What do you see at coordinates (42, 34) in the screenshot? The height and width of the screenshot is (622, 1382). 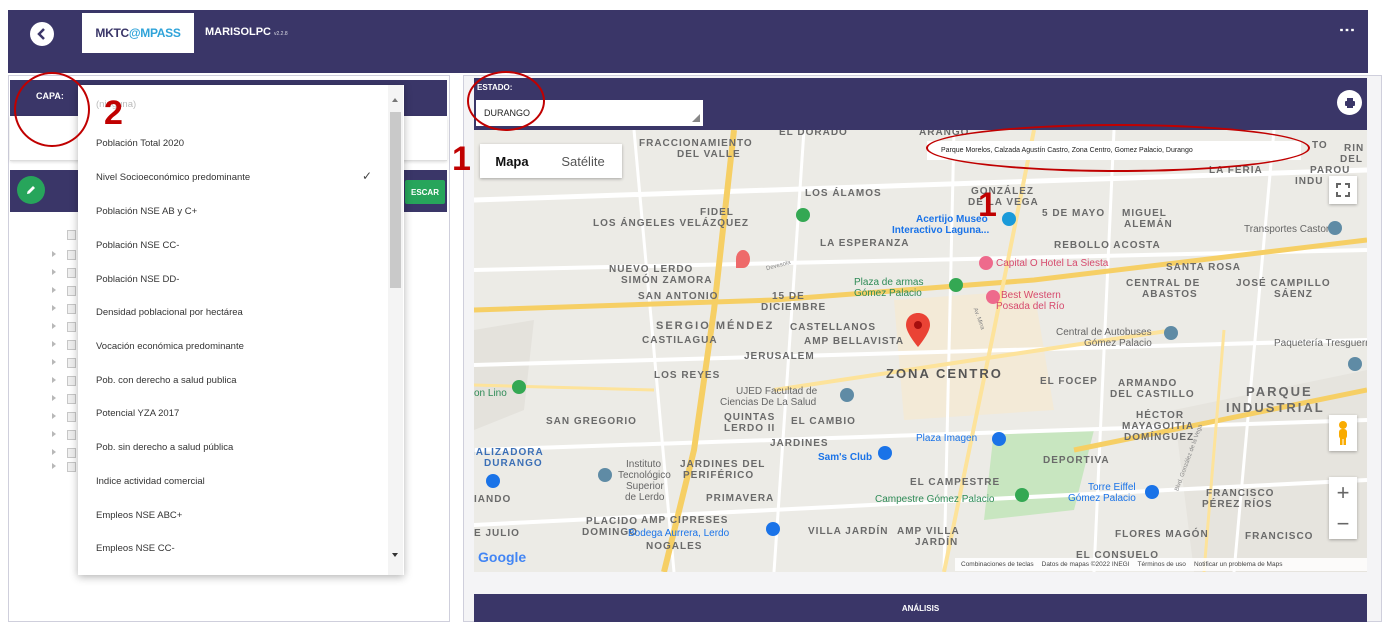 I see `back-button` at bounding box center [42, 34].